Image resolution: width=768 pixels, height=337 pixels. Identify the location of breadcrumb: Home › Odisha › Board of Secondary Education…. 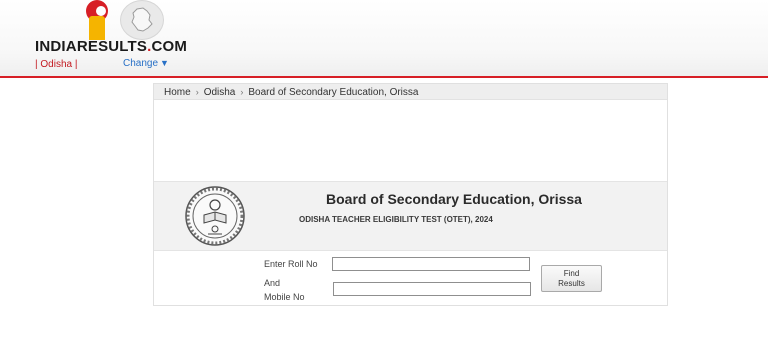
(410, 92).